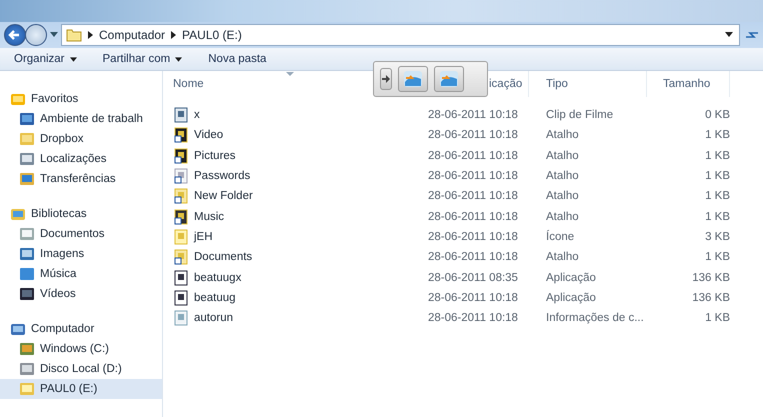 The width and height of the screenshot is (763, 417). I want to click on sidebar-item: Windows (C:), so click(81, 349).